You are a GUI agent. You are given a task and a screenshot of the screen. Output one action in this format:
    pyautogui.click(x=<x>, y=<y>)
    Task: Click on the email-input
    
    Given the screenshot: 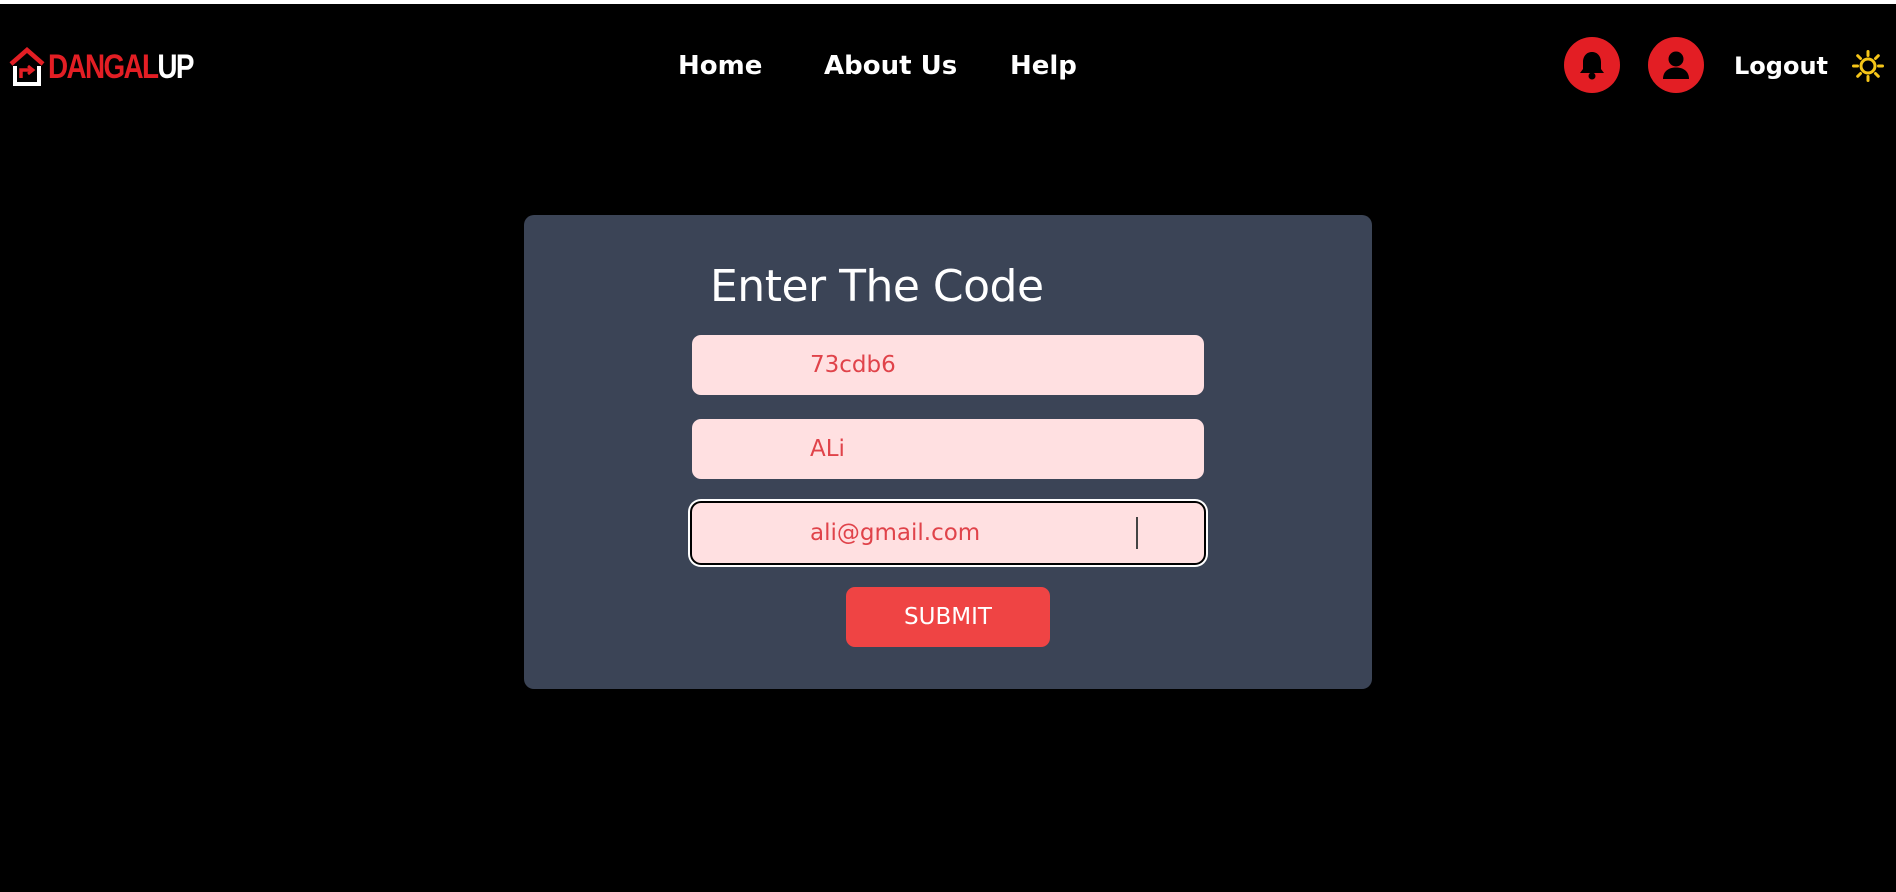 What is the action you would take?
    pyautogui.click(x=1000, y=533)
    